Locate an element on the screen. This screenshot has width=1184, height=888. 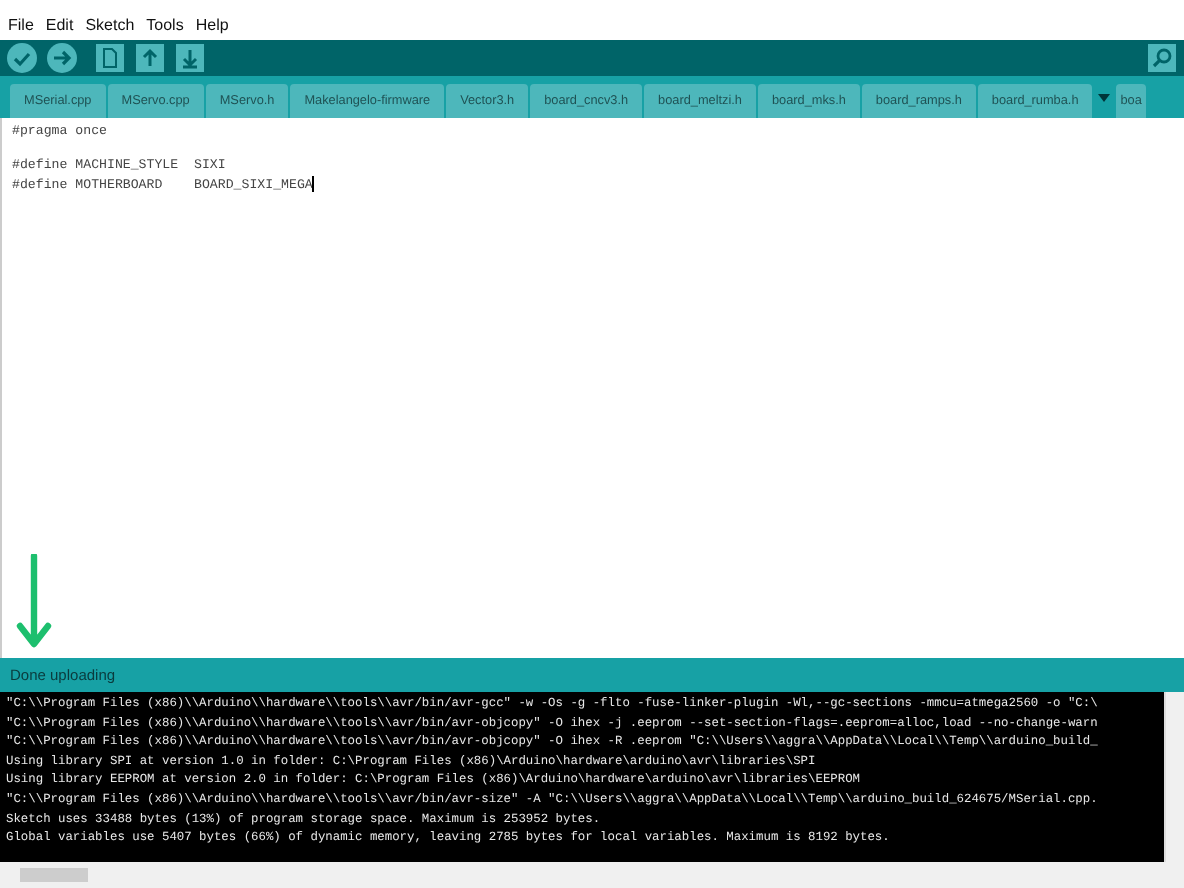
menu-item: Tools is located at coordinates (165, 25).